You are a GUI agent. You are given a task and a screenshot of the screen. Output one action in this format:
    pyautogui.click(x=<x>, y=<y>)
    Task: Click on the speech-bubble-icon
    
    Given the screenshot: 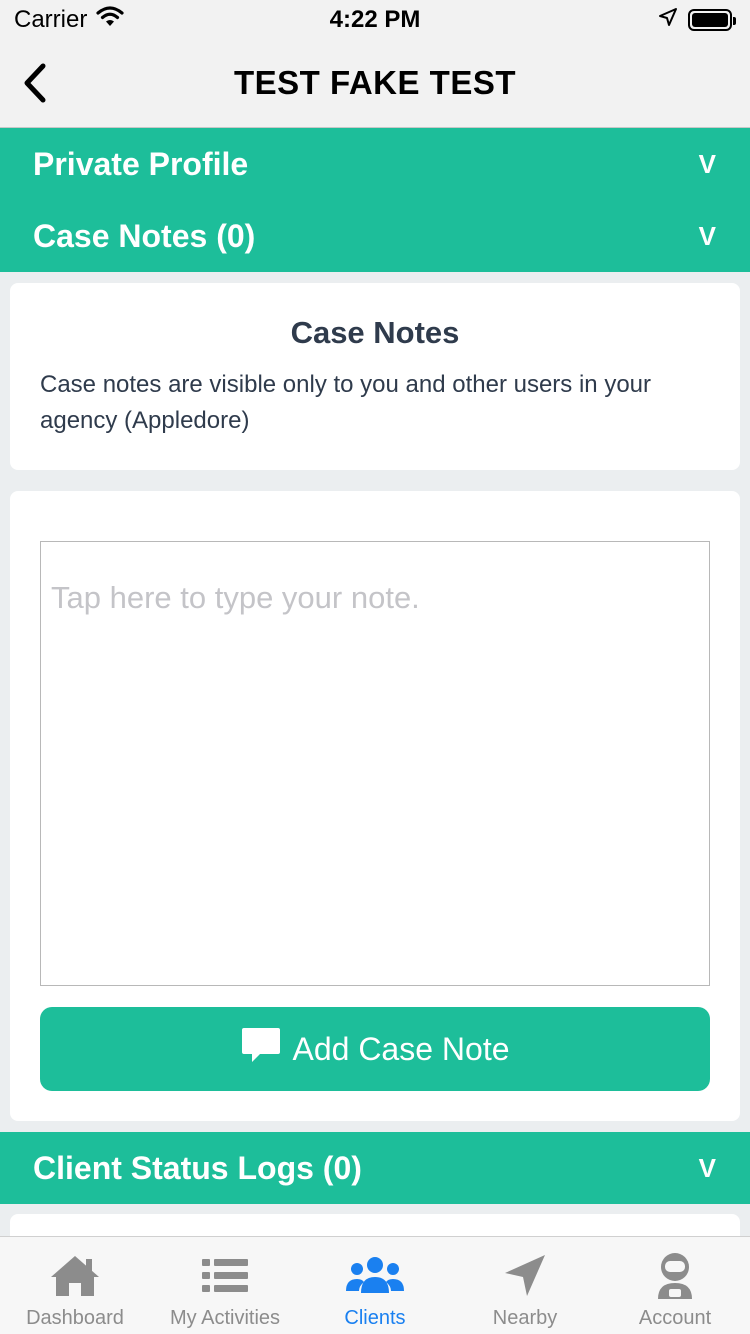 What is the action you would take?
    pyautogui.click(x=261, y=1049)
    